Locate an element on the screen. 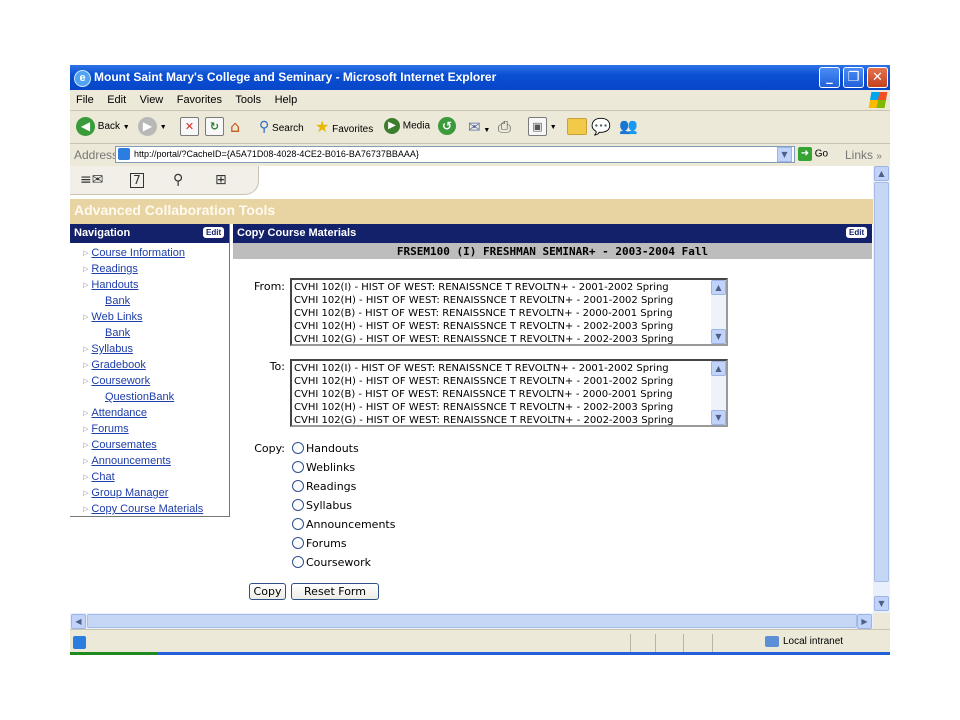 The height and width of the screenshot is (720, 960). nav-course-information-link: Course Information is located at coordinates (138, 253).